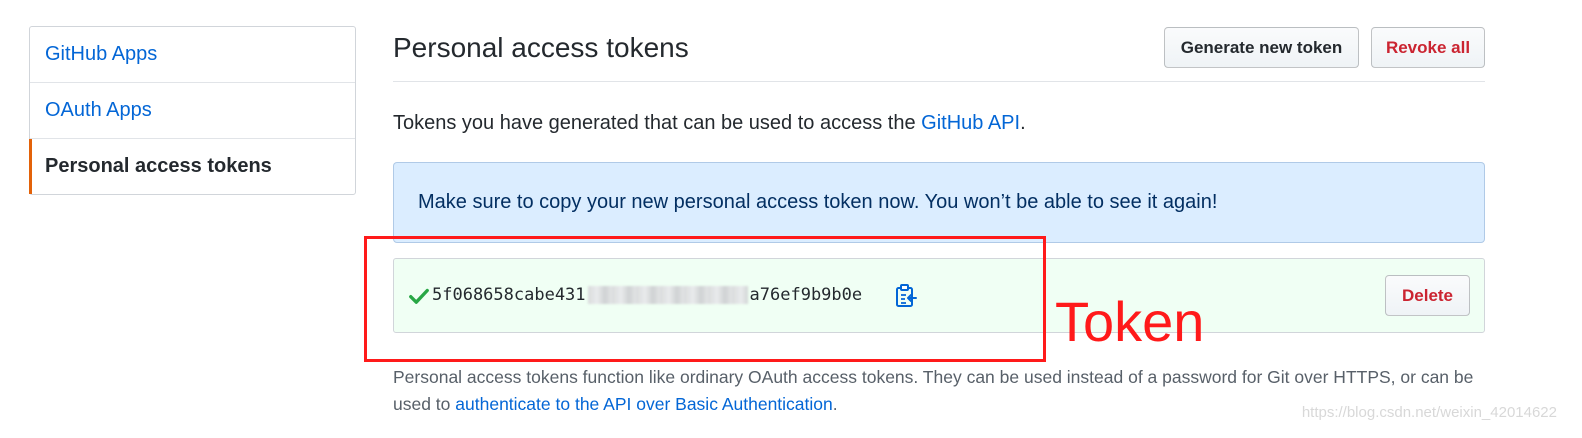  What do you see at coordinates (192, 55) in the screenshot?
I see `sidebar-item-github-apps: GitHub Apps` at bounding box center [192, 55].